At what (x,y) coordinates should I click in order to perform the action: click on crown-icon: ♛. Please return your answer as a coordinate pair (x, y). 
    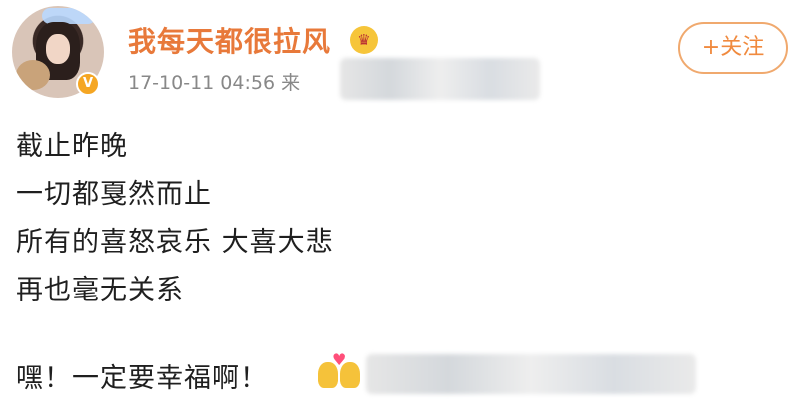
    Looking at the image, I should click on (364, 40).